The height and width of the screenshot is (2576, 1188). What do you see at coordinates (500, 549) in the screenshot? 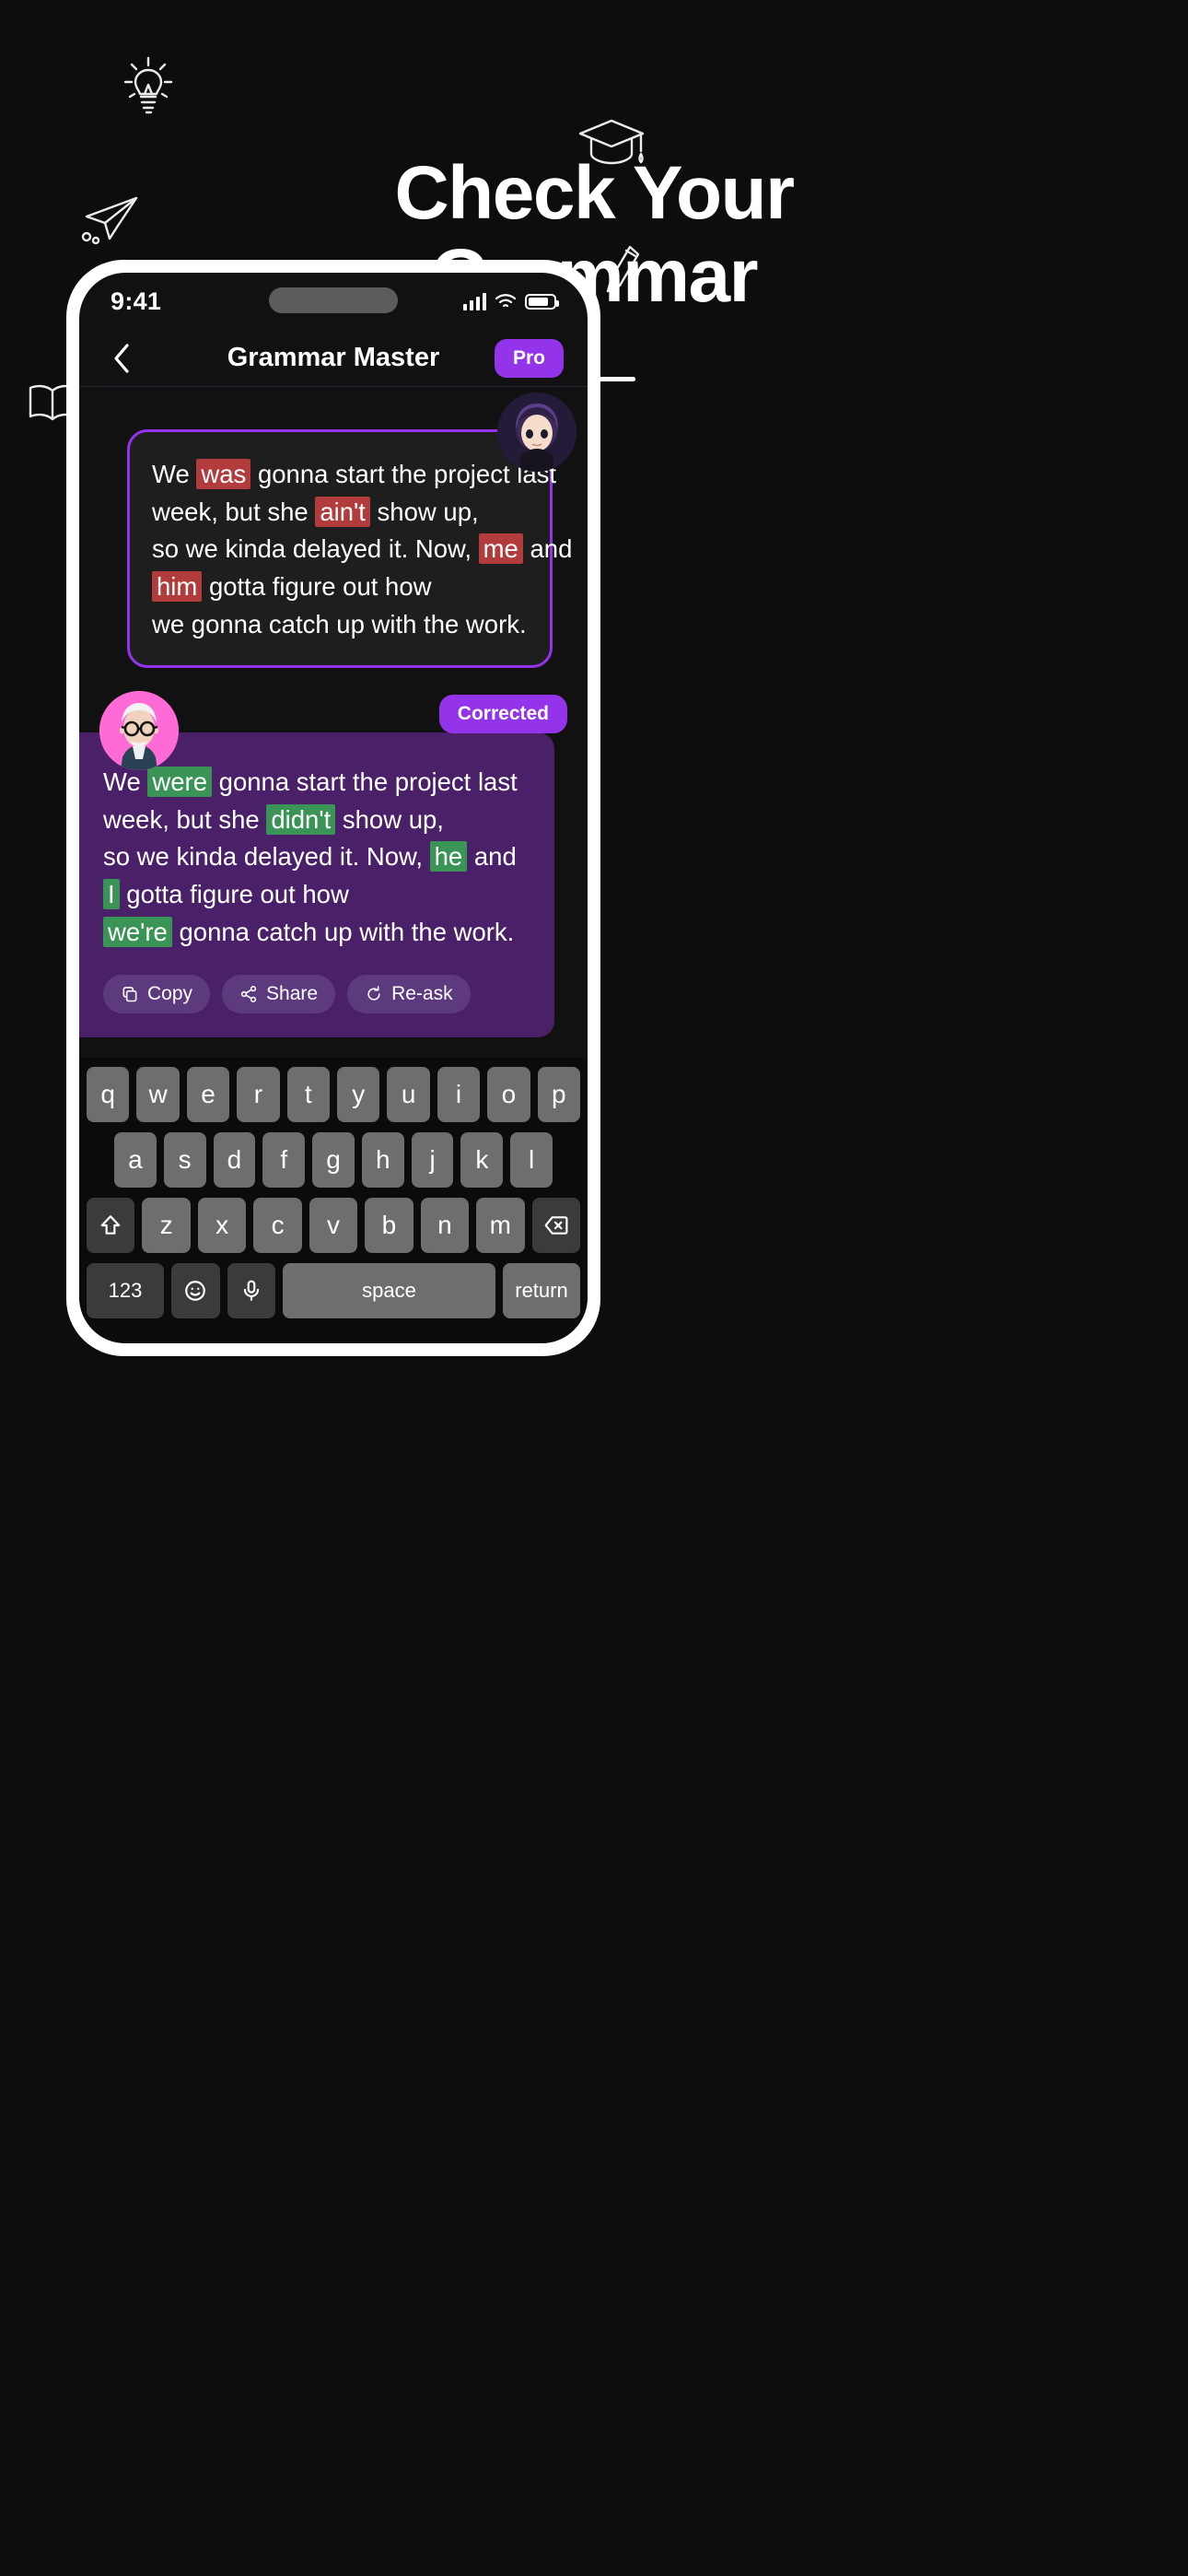
I see `grammar-error-highlight: me` at bounding box center [500, 549].